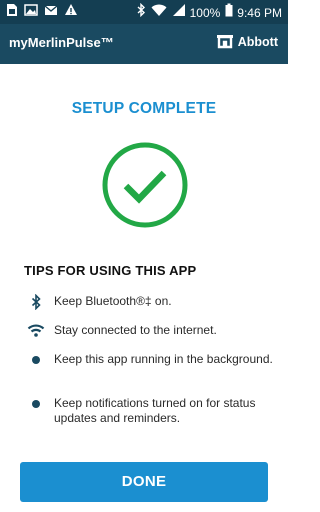 The width and height of the screenshot is (320, 512). What do you see at coordinates (51, 12) in the screenshot?
I see `mail-icon` at bounding box center [51, 12].